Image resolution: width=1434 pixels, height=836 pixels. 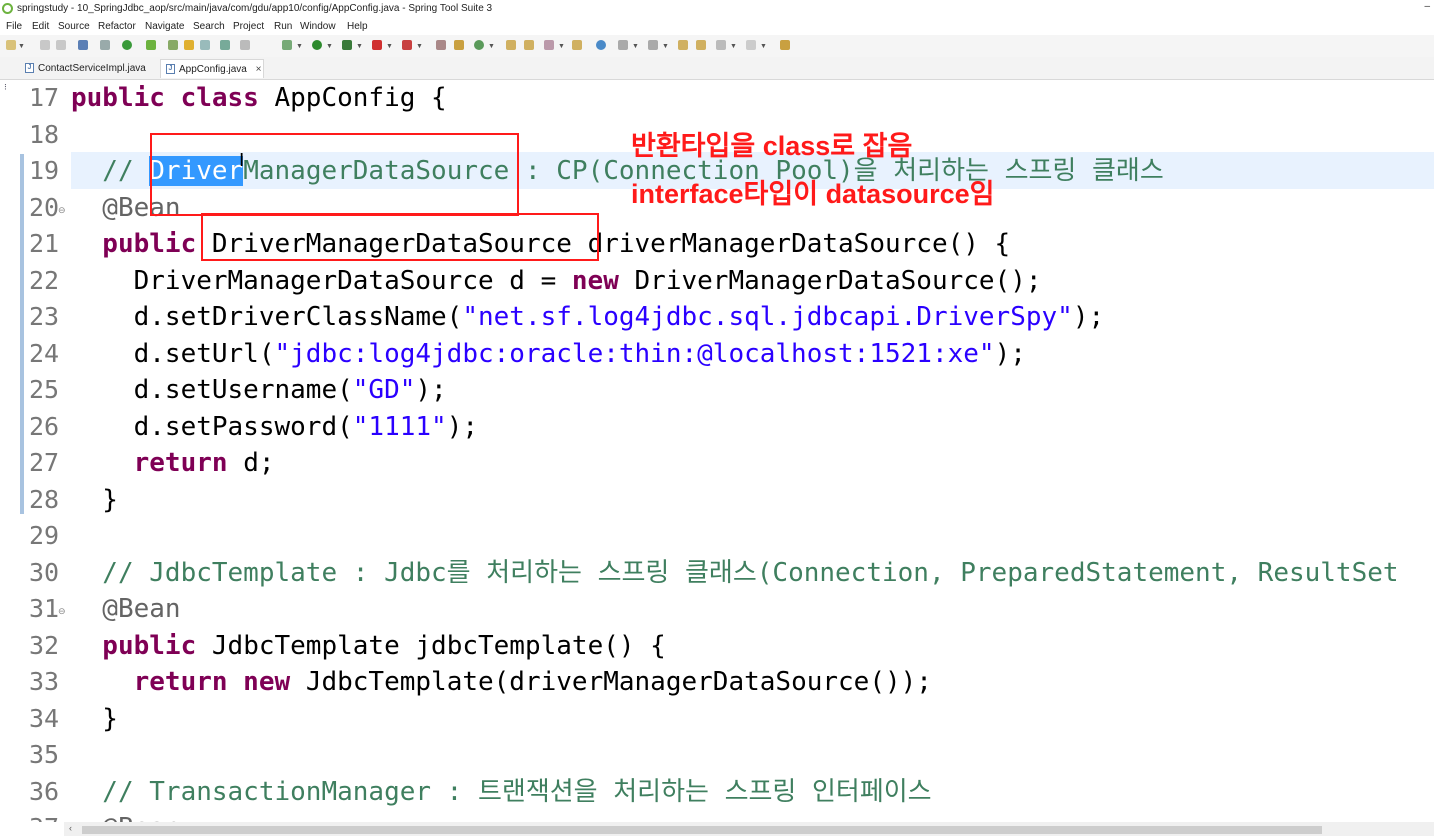 I want to click on code-token: d.setUsername(, so click(x=212, y=390).